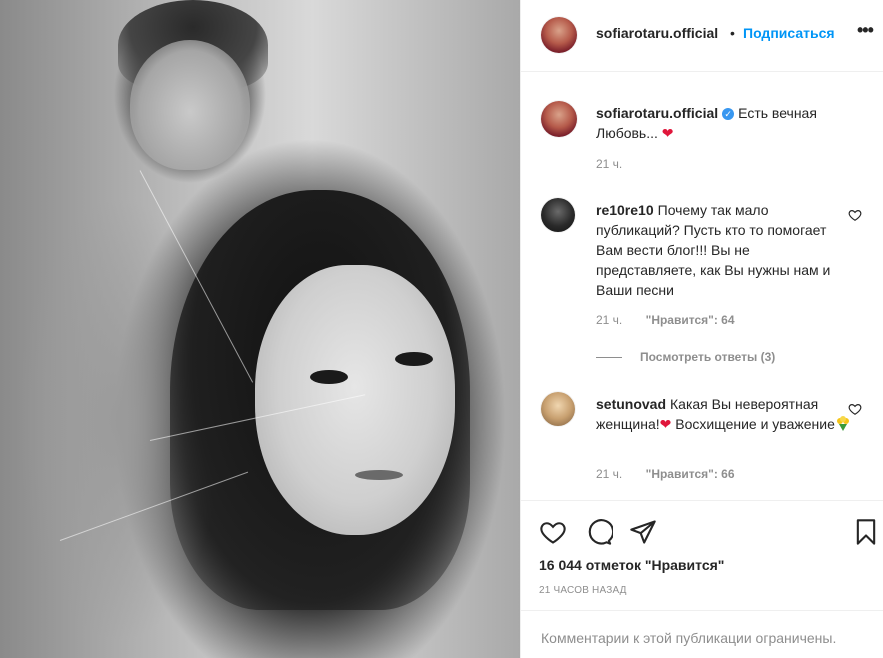  What do you see at coordinates (657, 33) in the screenshot?
I see `author-username: sofiarotaru.official` at bounding box center [657, 33].